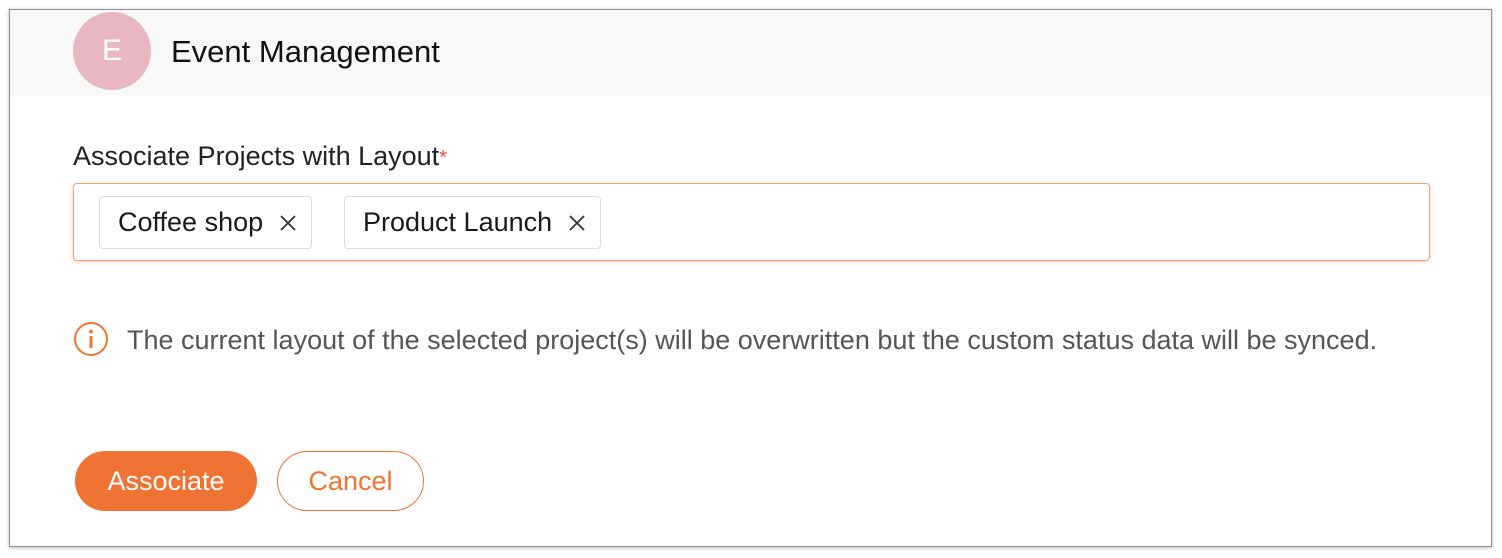 The height and width of the screenshot is (558, 1502). What do you see at coordinates (443, 158) in the screenshot?
I see `required-marker: *` at bounding box center [443, 158].